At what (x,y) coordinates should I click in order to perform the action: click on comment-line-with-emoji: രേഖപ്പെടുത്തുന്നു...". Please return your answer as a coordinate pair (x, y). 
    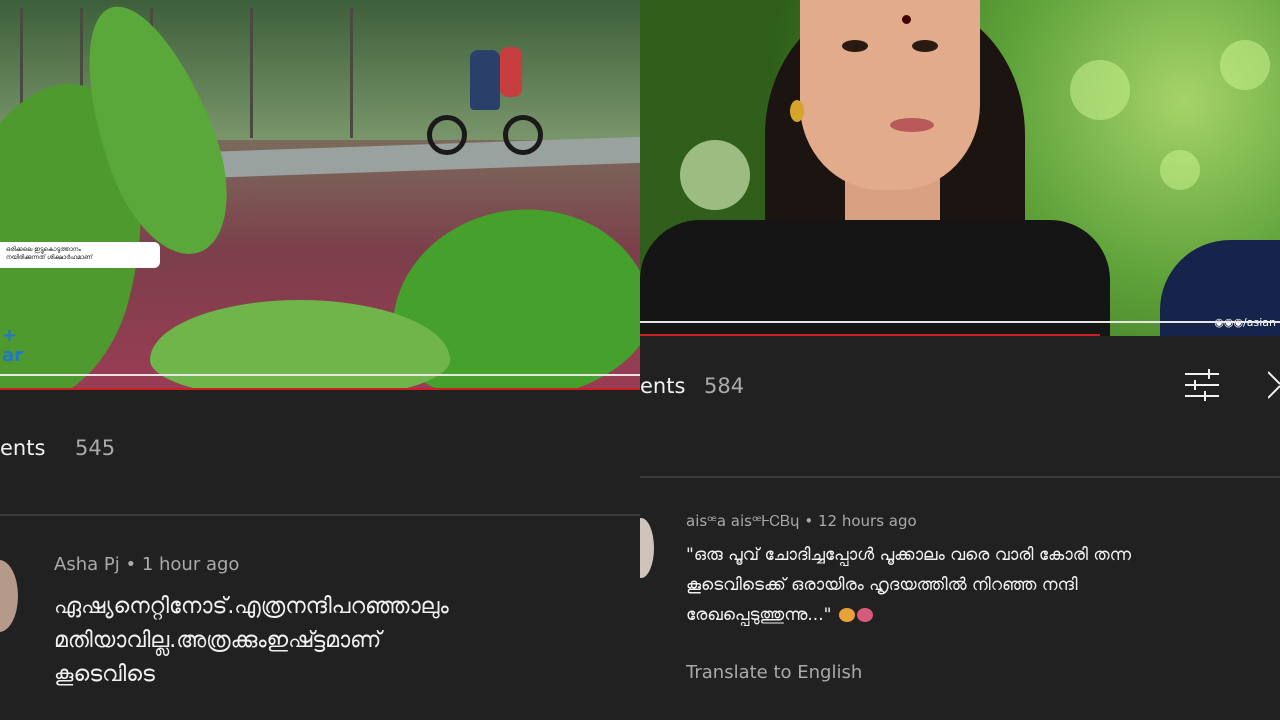
    Looking at the image, I should click on (908, 615).